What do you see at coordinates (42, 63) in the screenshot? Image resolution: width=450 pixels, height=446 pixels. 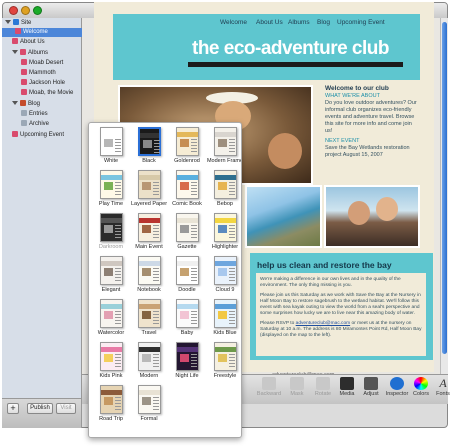 I see `sidebar-item-moab-desert: Moab Desert` at bounding box center [42, 63].